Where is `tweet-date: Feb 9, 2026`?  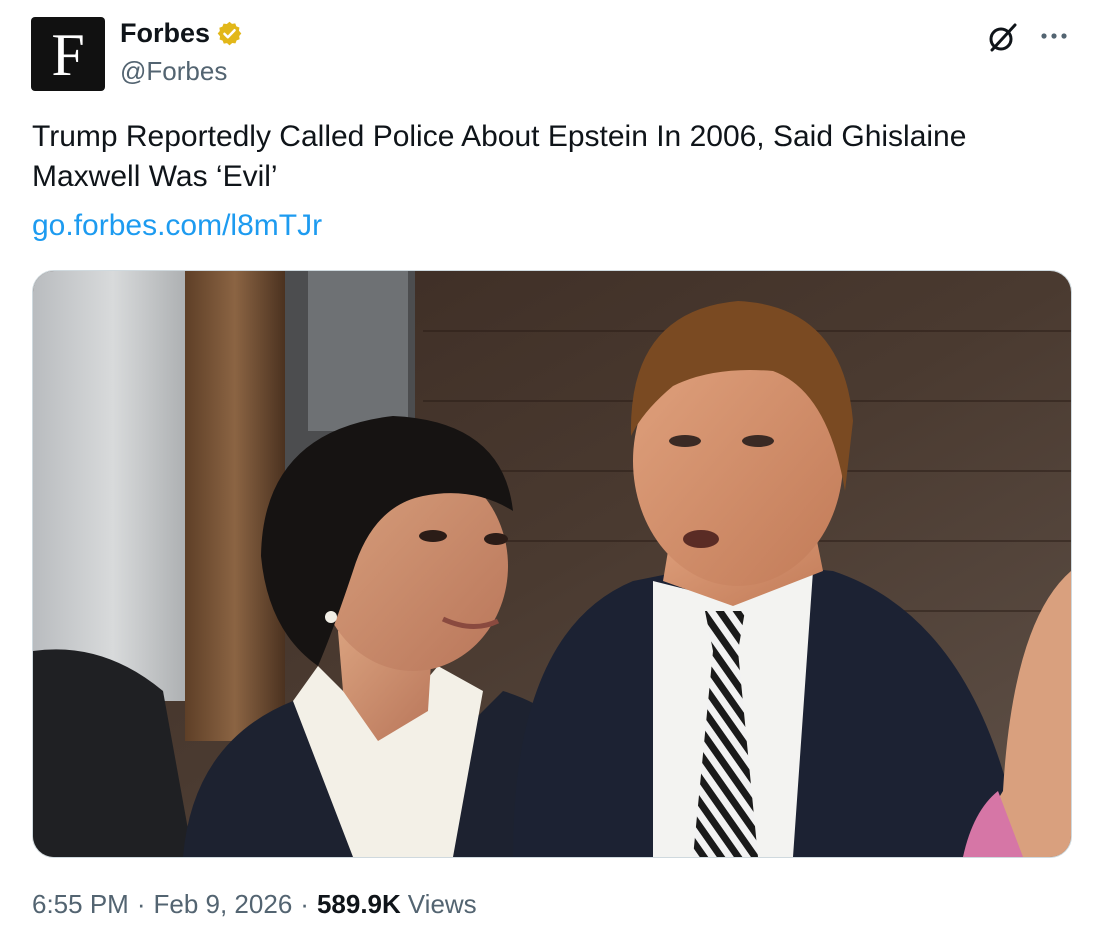
tweet-date: Feb 9, 2026 is located at coordinates (223, 904).